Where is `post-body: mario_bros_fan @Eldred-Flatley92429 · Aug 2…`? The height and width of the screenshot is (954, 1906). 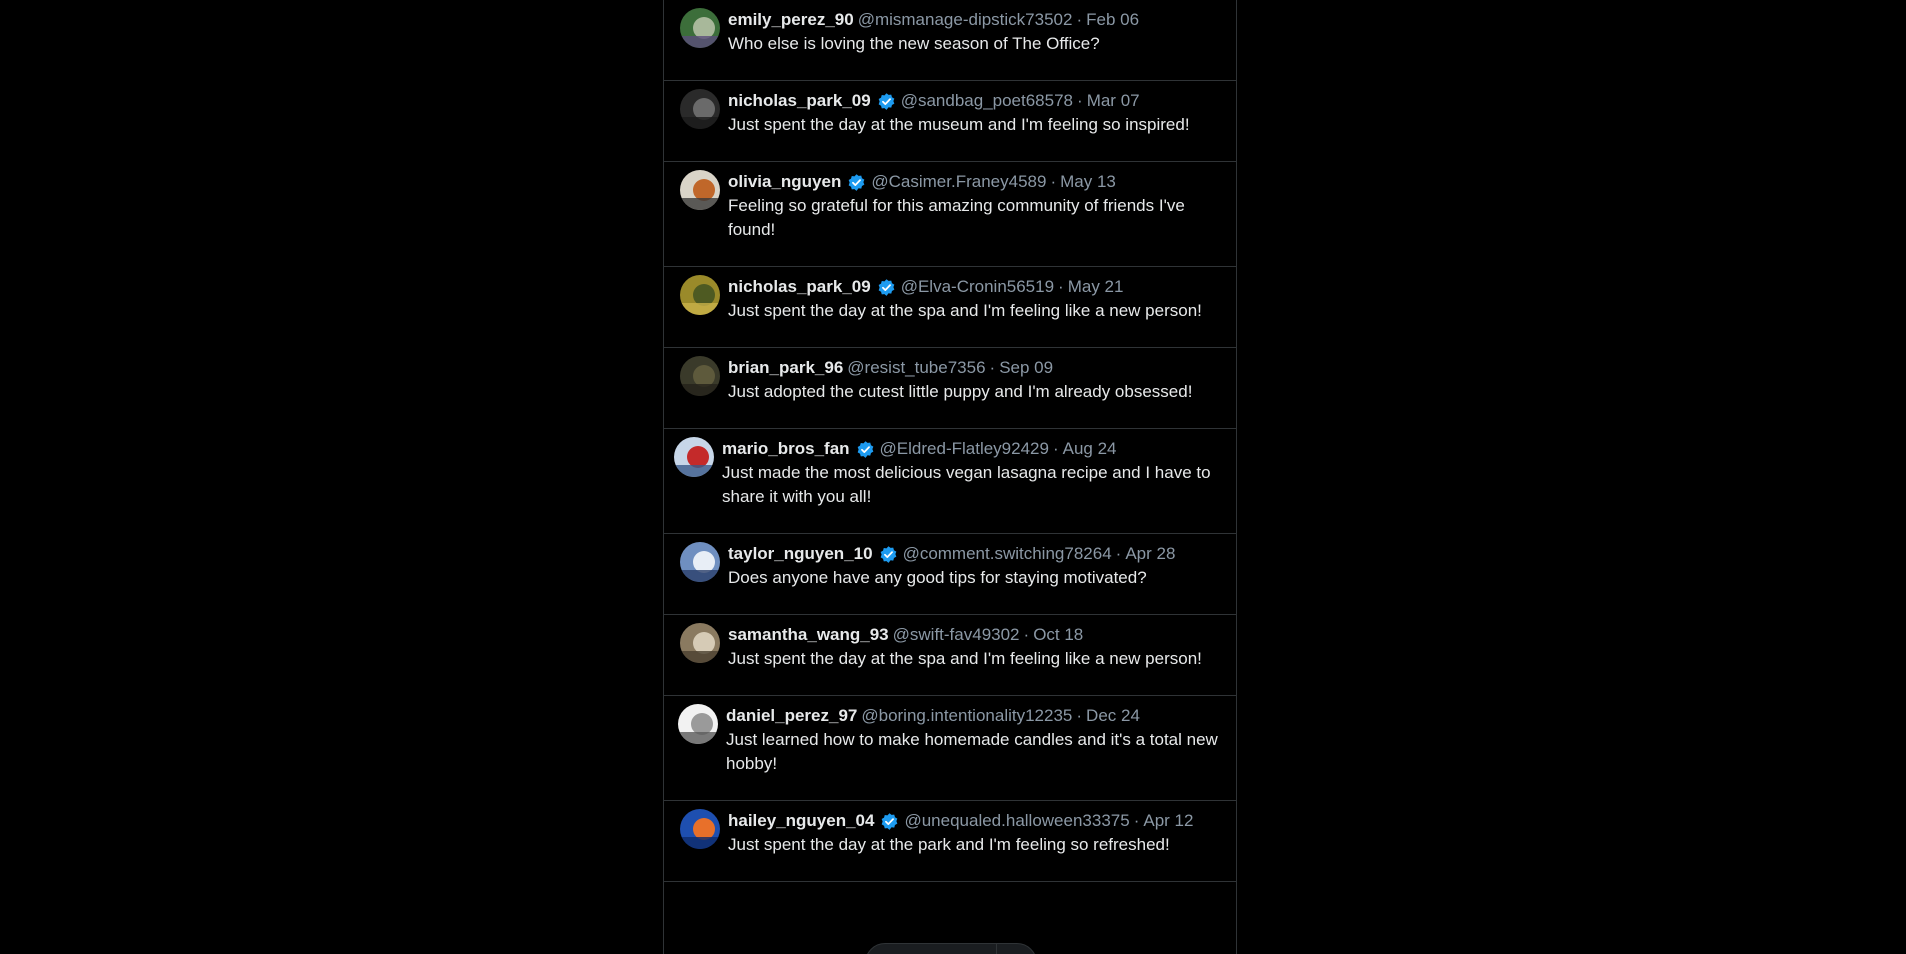 post-body: mario_bros_fan @Eldred-Flatley92429 · Aug 2… is located at coordinates (971, 473).